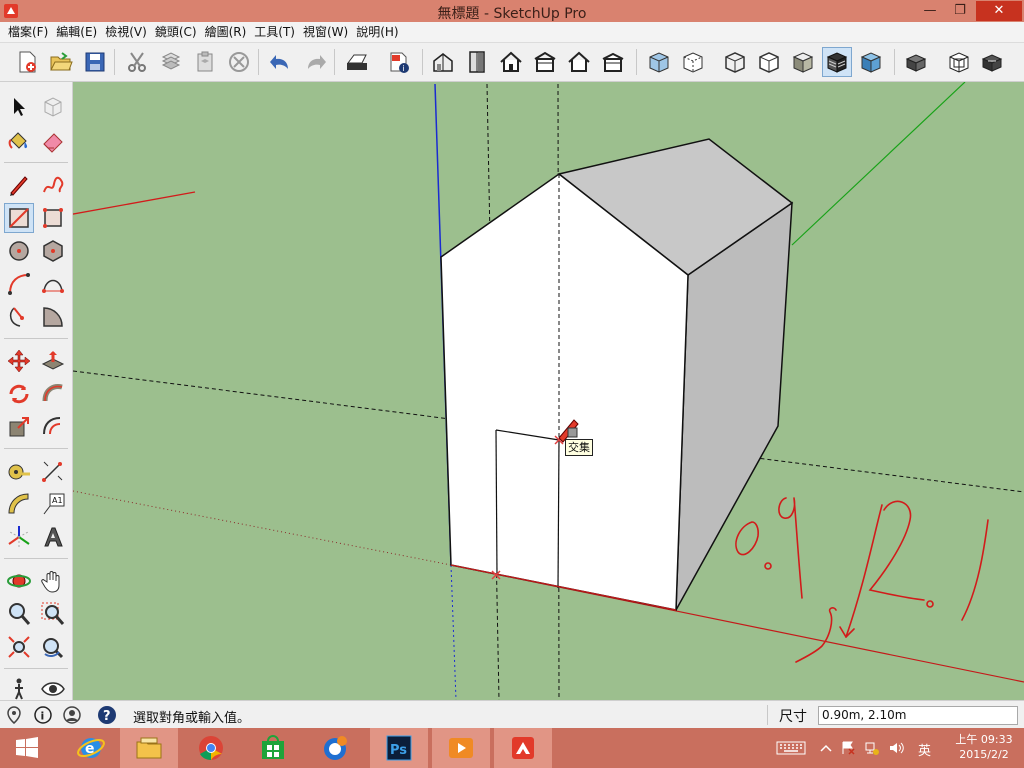 The width and height of the screenshot is (1024, 768). I want to click on 3d-text-icon, so click(53, 537).